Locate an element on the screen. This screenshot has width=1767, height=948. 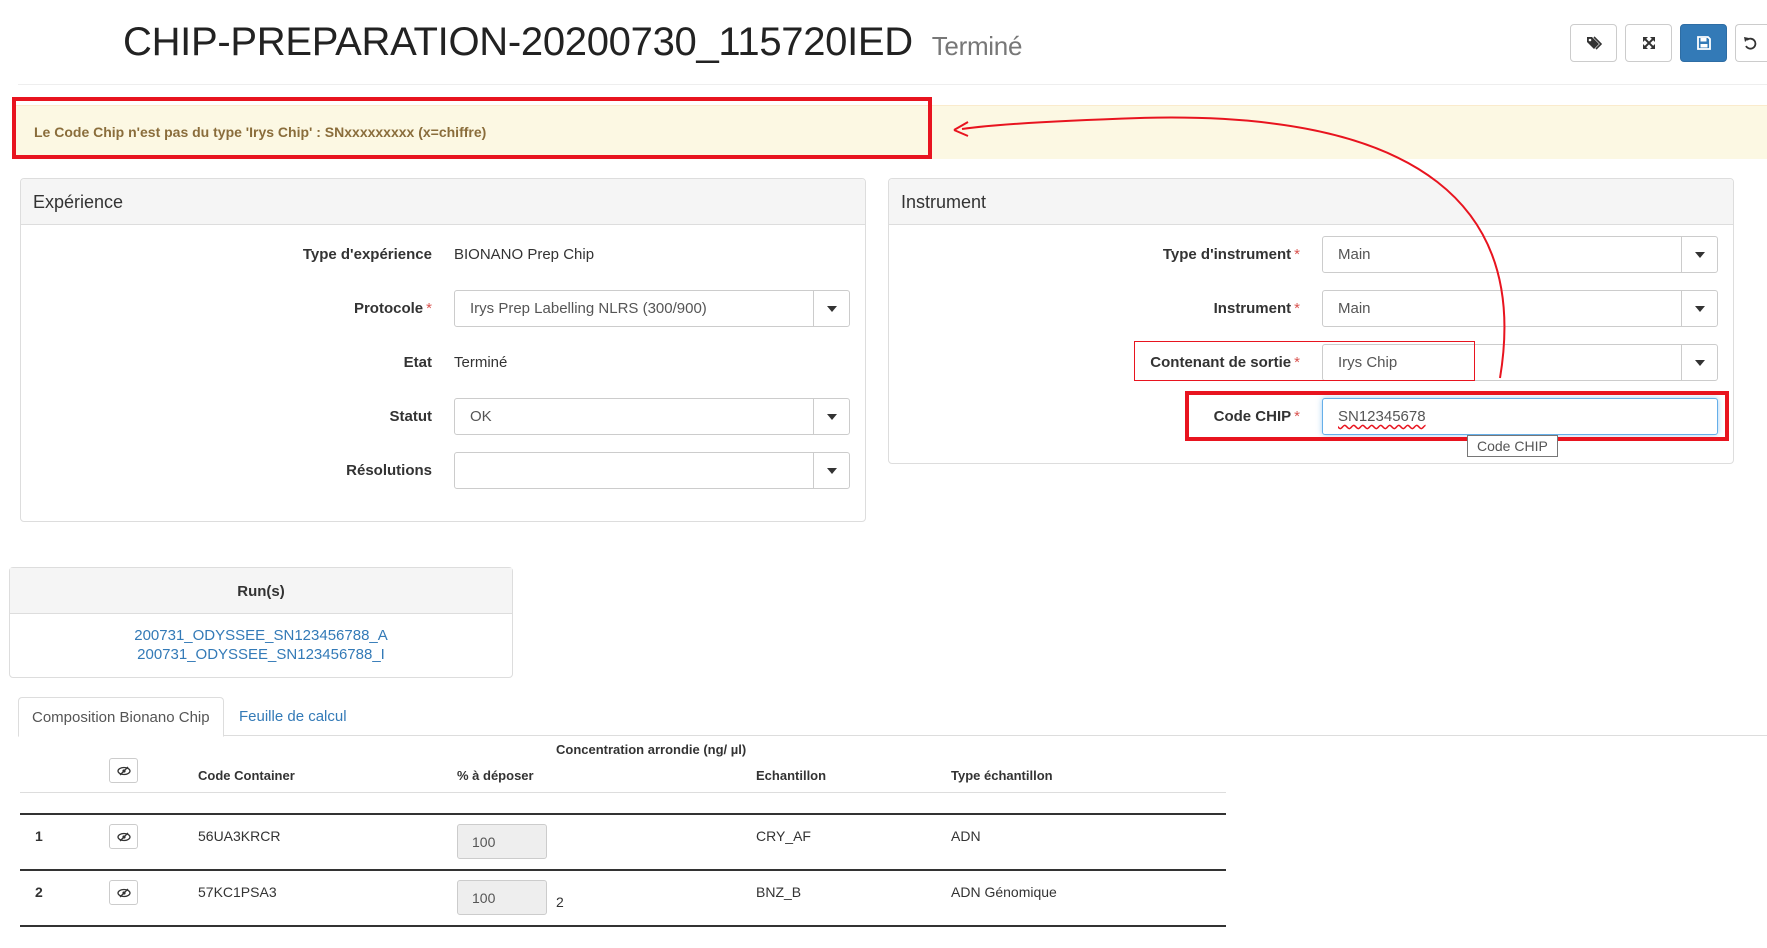
instrument-select: Main is located at coordinates (1520, 308).